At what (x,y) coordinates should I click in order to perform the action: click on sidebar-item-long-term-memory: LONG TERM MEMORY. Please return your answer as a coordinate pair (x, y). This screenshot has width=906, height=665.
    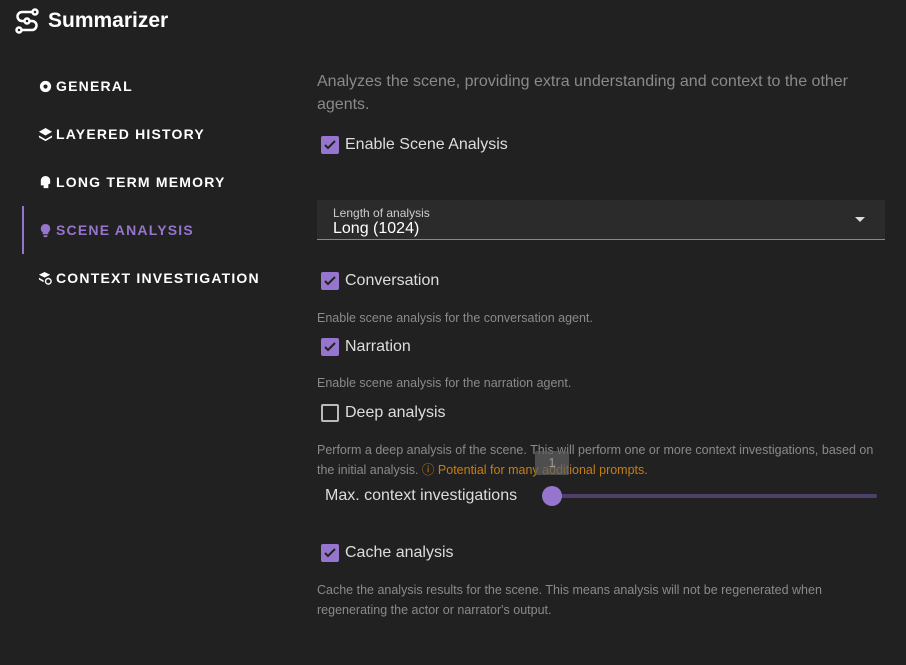
    Looking at the image, I should click on (157, 182).